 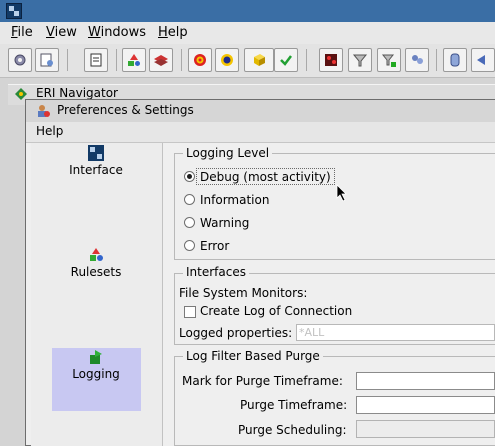 What do you see at coordinates (20, 60) in the screenshot?
I see `gear-icon` at bounding box center [20, 60].